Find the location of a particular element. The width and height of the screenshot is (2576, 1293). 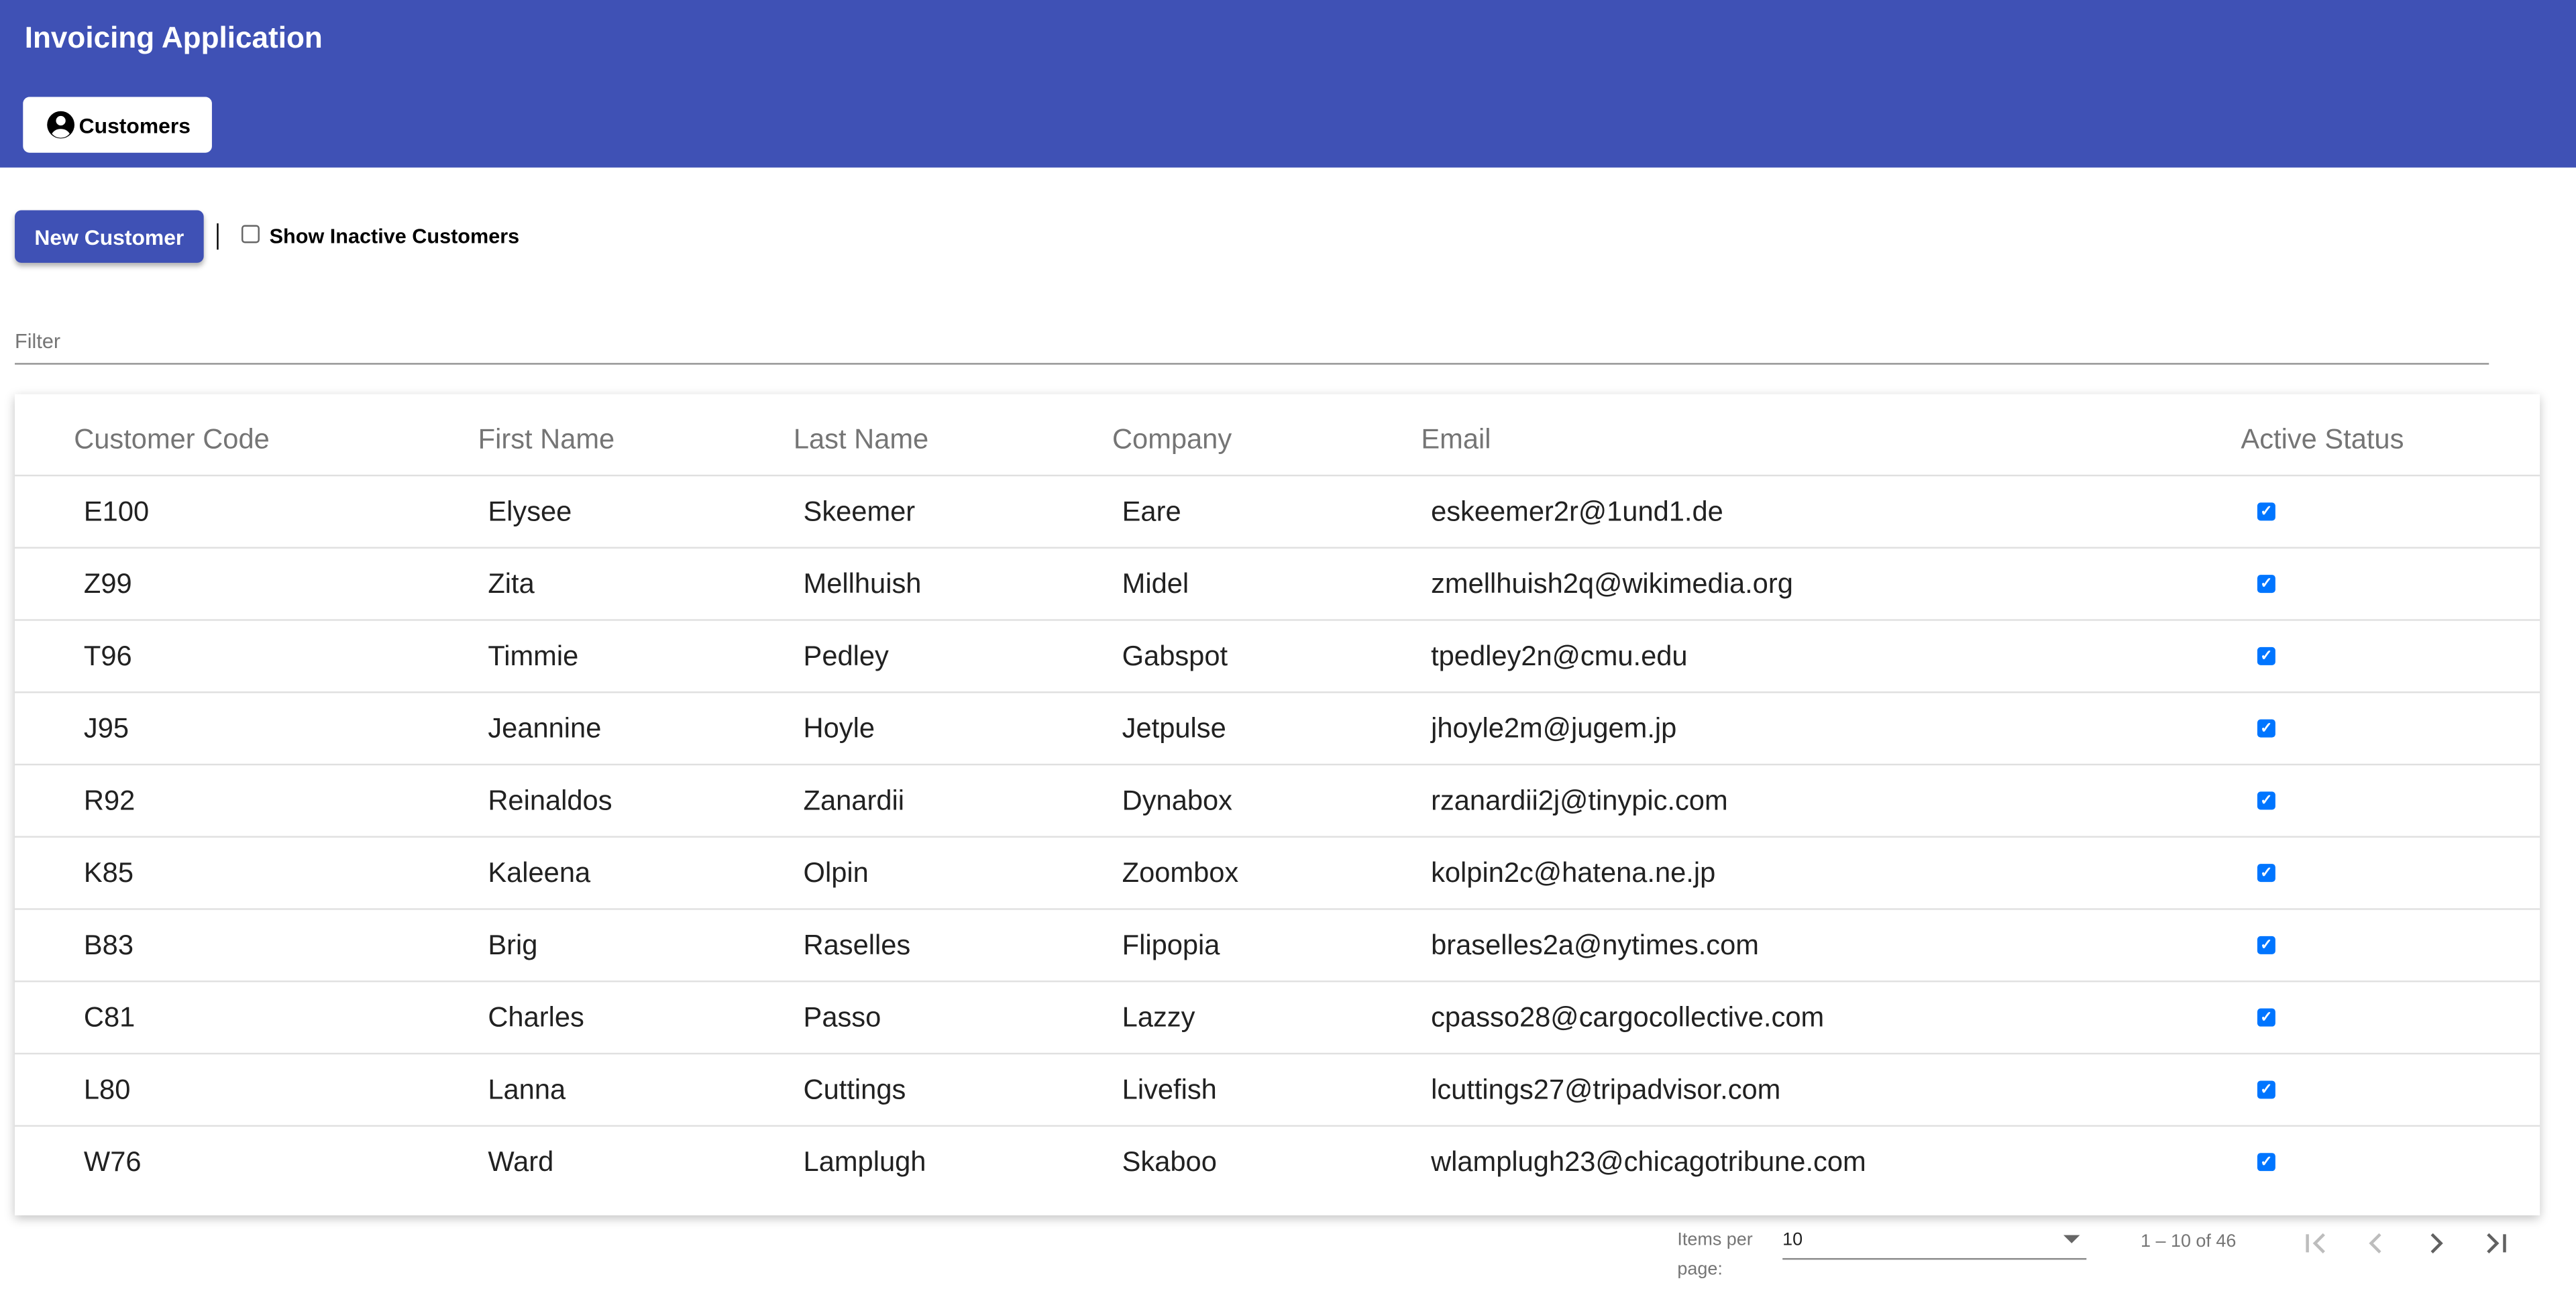

cell-first: Reinaldos is located at coordinates (550, 801).